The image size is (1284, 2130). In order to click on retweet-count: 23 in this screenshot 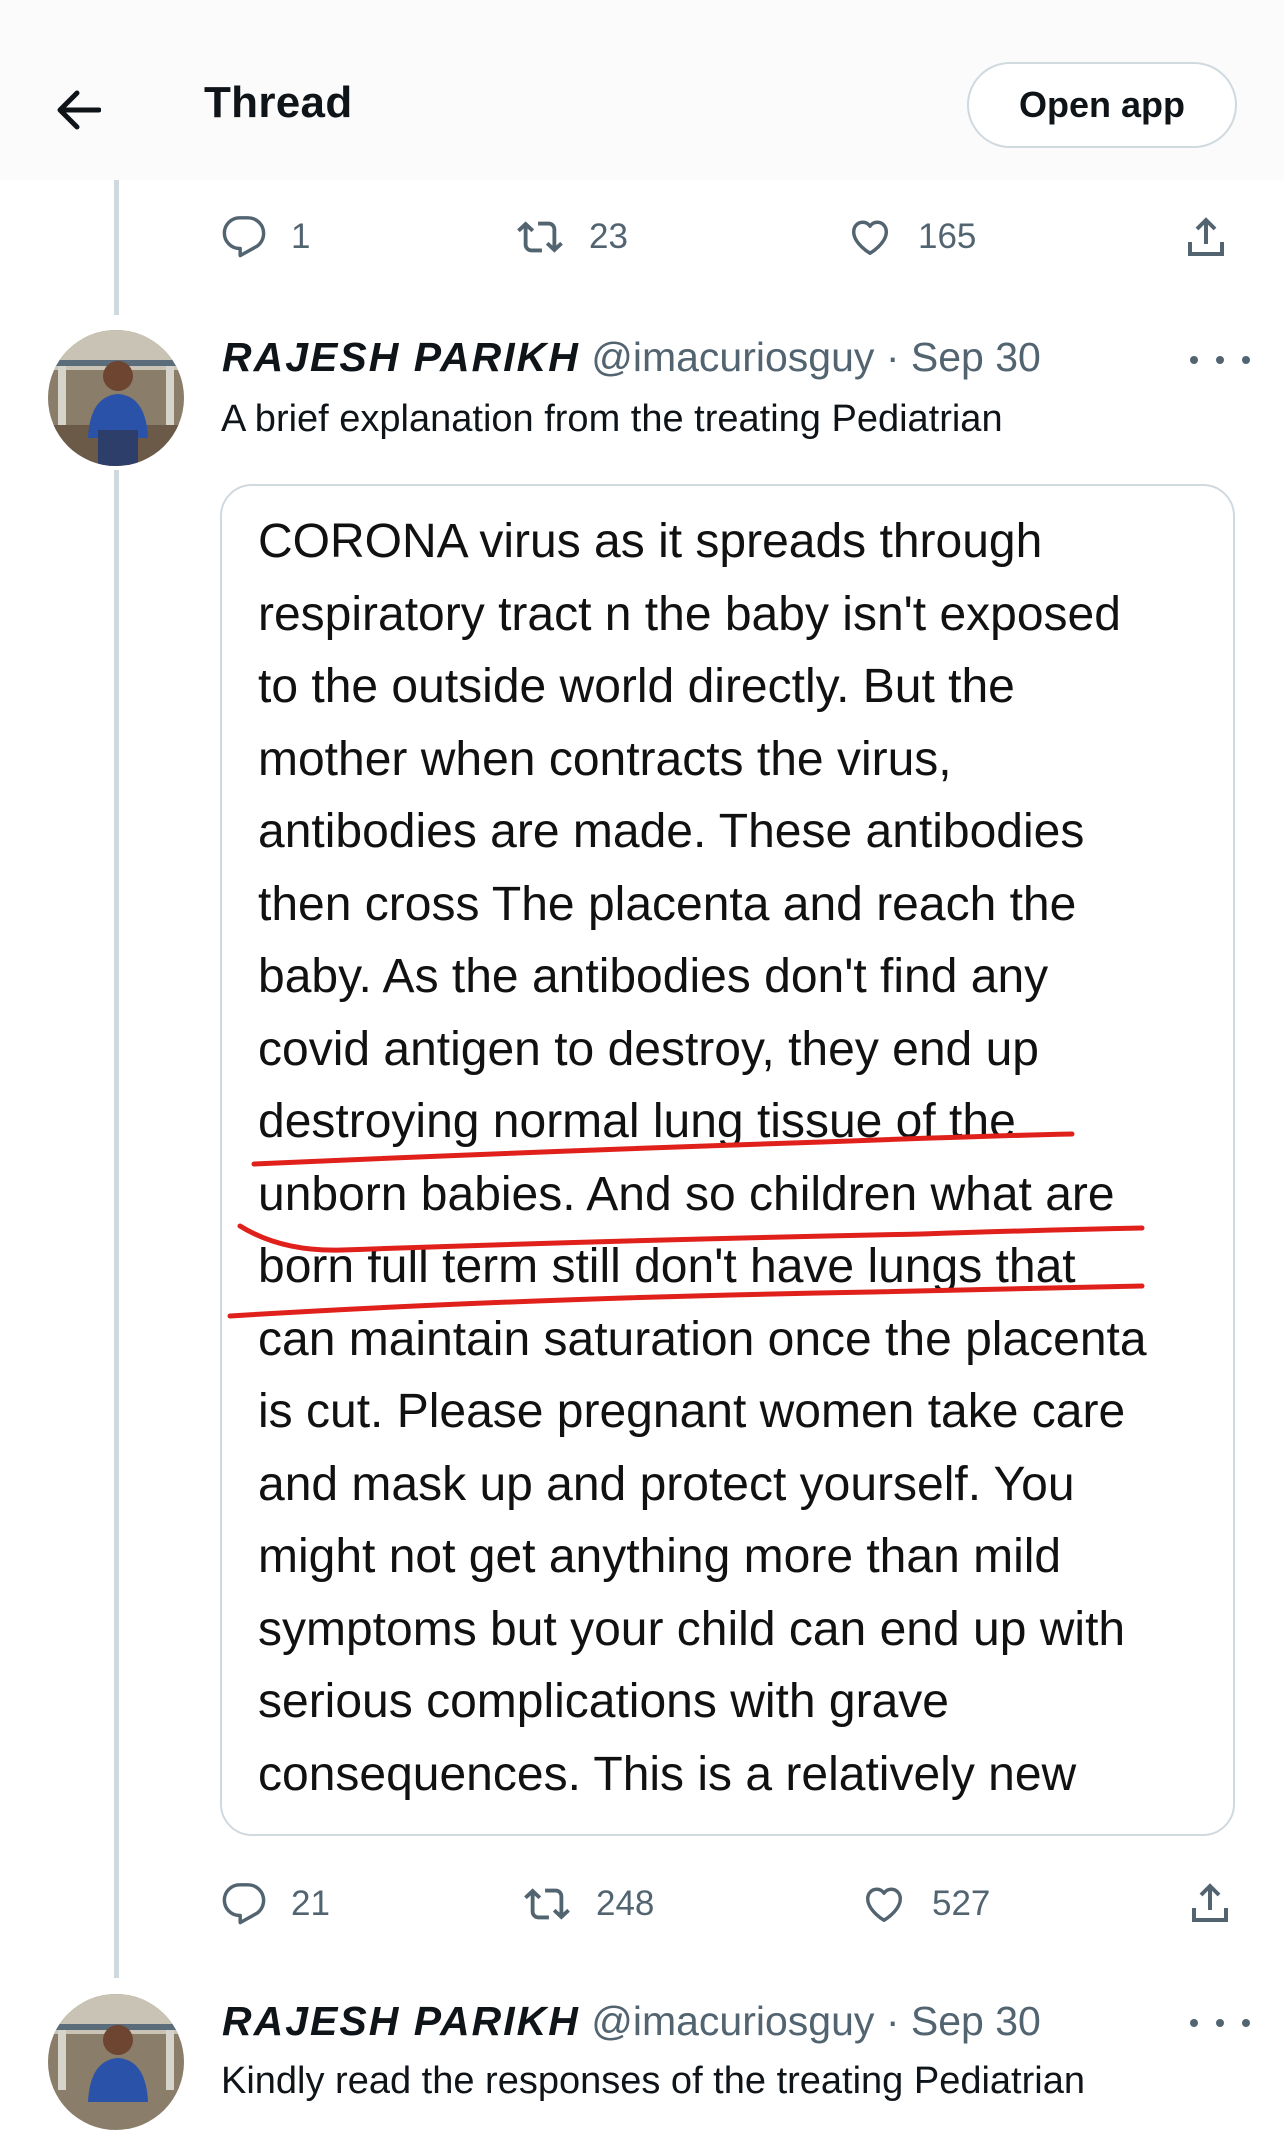, I will do `click(608, 236)`.